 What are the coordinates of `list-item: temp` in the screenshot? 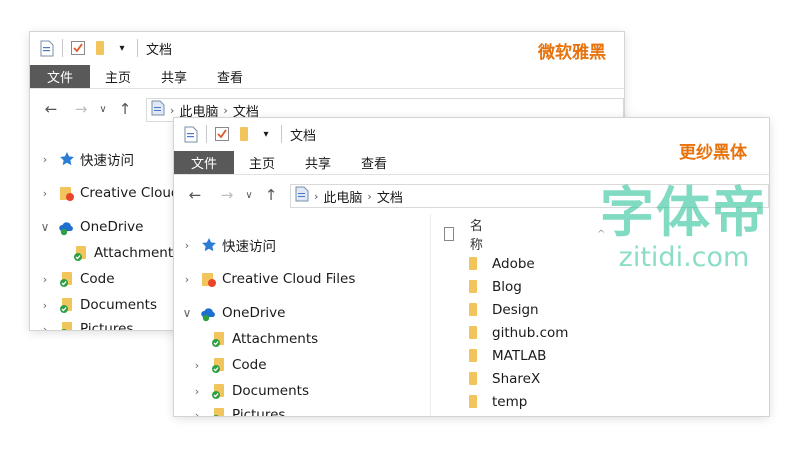 It's located at (497, 401).